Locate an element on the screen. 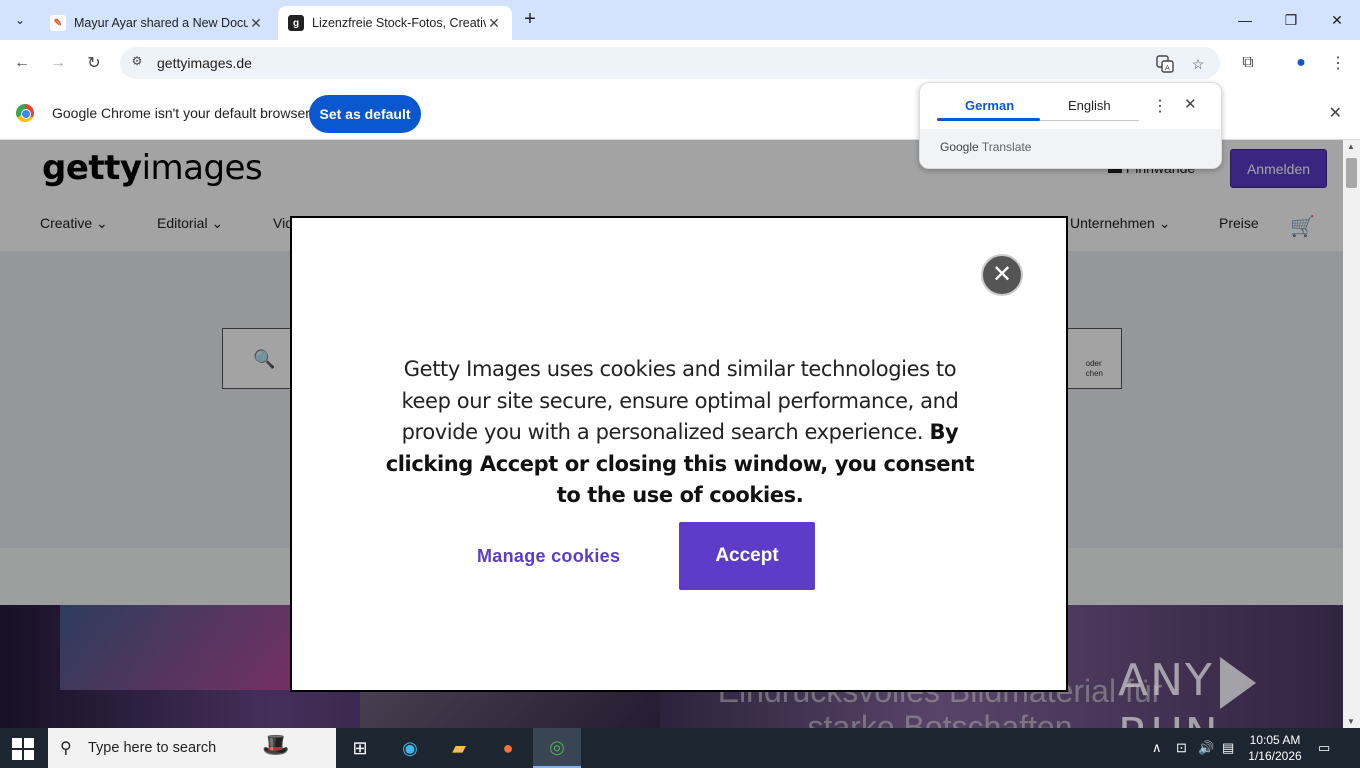  forward-icon: → is located at coordinates (58, 63).